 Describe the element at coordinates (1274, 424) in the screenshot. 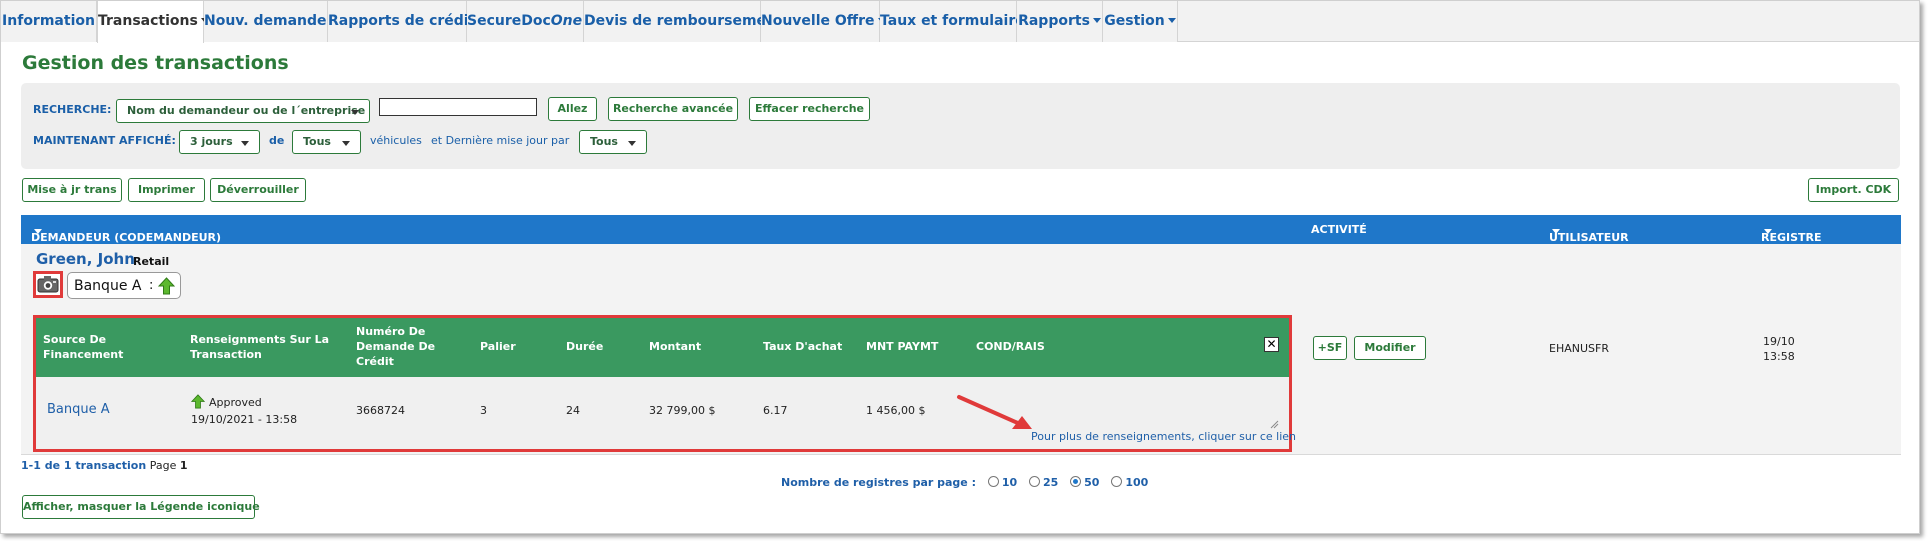

I see `resize-handle-icon` at that location.